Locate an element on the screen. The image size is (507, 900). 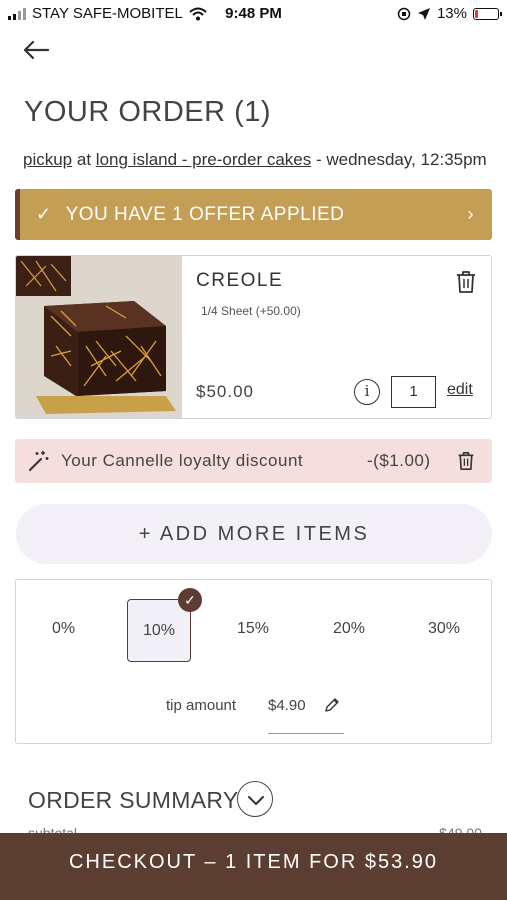
tip-amount-value: $4.90 is located at coordinates (287, 705).